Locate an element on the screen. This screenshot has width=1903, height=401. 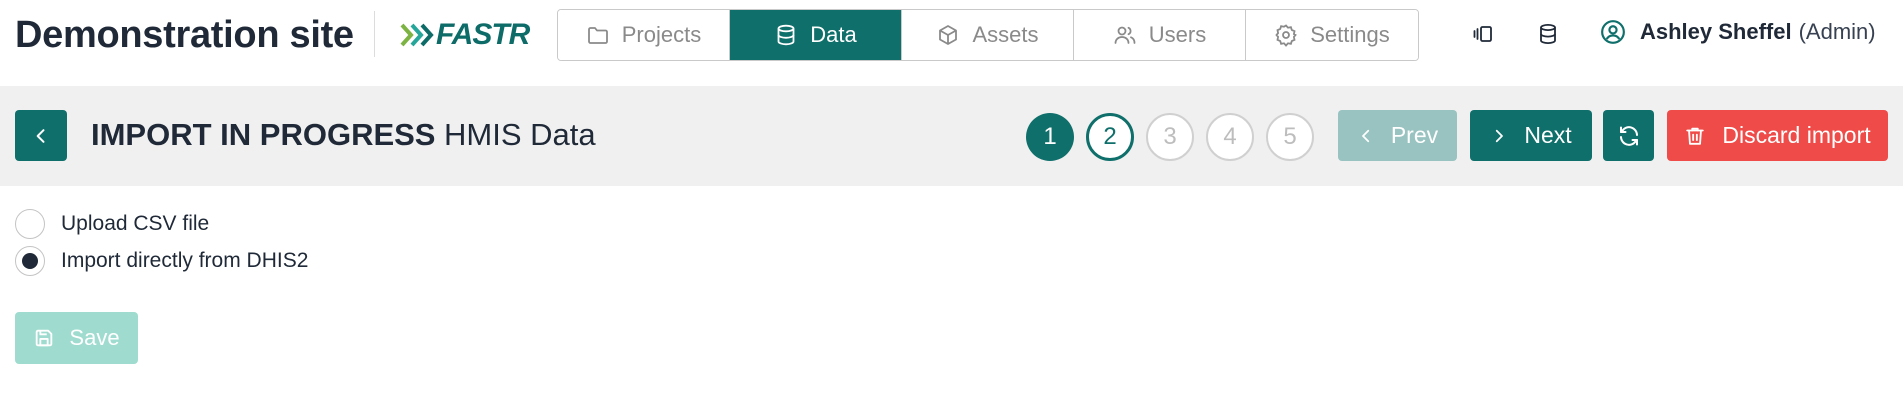
option-label: Upload CSV file is located at coordinates (135, 223).